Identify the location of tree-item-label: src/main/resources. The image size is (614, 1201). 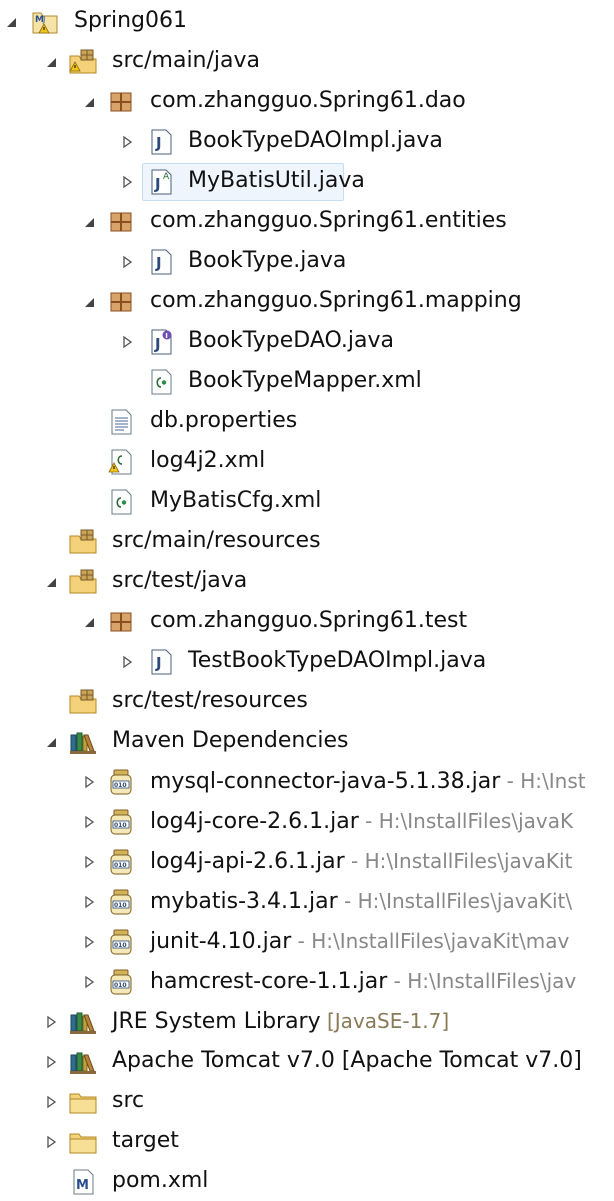
(216, 541).